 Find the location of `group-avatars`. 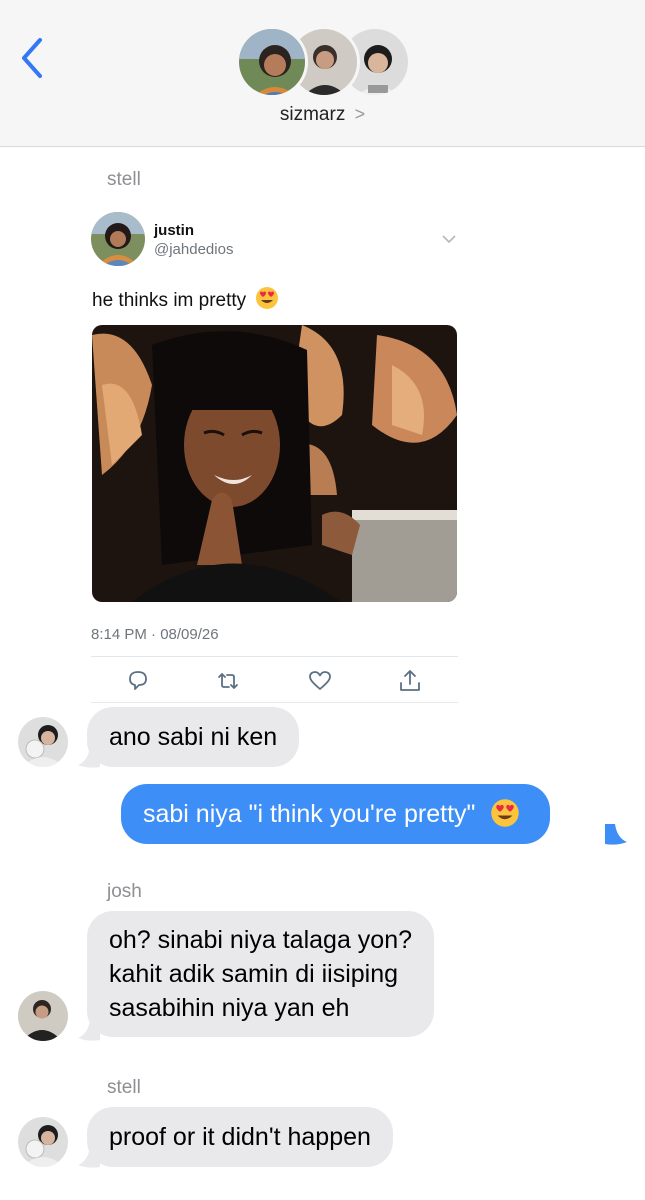

group-avatars is located at coordinates (323, 62).